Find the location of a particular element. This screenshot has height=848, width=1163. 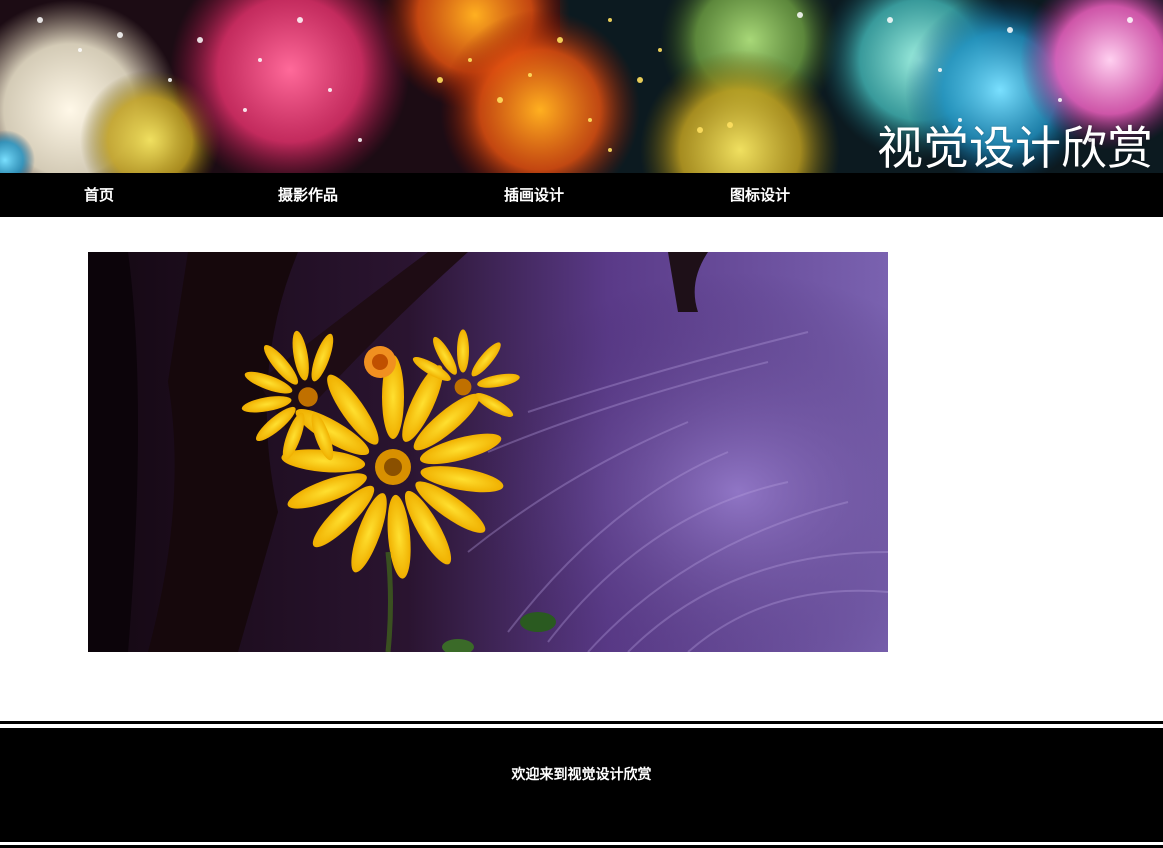

nav-item-illustration: 插画设计 is located at coordinates (534, 195).